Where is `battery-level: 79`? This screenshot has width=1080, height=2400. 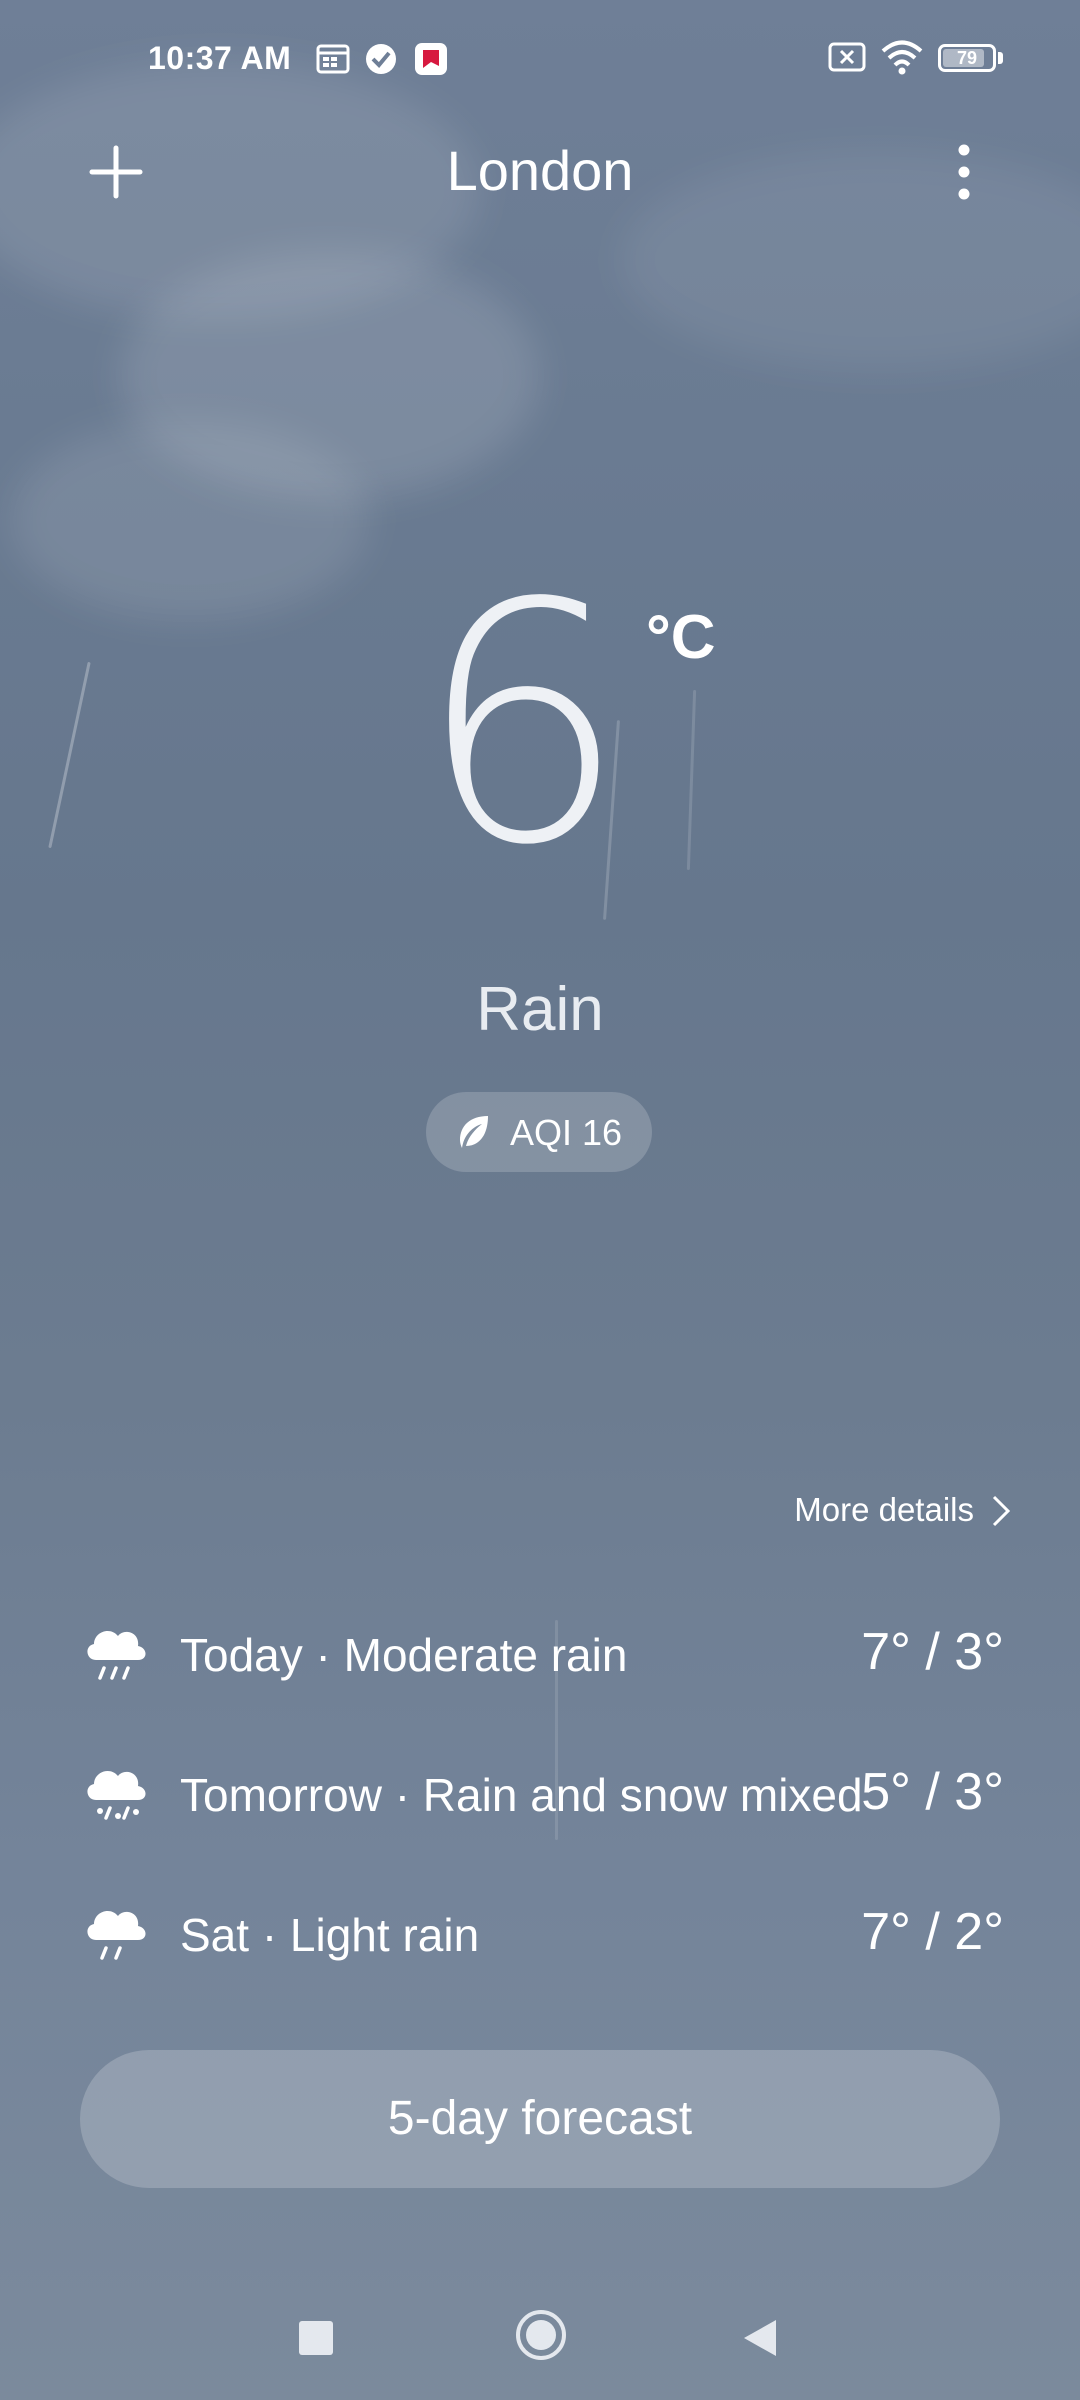 battery-level: 79 is located at coordinates (967, 58).